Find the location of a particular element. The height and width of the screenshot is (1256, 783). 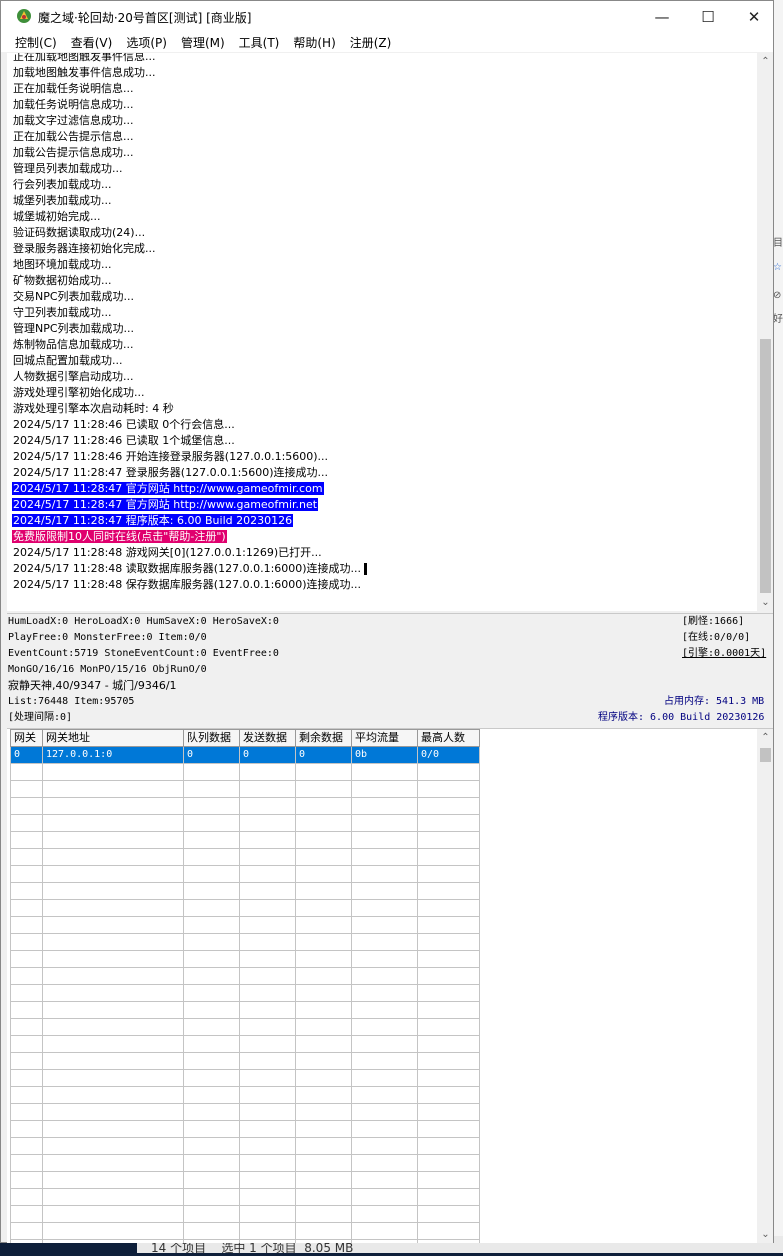

table-row: 0 127.0.0.1:0 0 0 0 0b 0/0 is located at coordinates (245, 755).